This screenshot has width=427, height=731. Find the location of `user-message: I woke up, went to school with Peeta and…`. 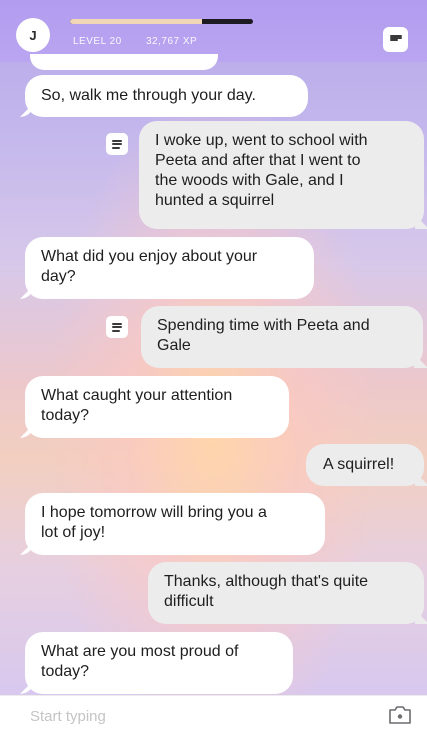

user-message: I woke up, went to school with Peeta and… is located at coordinates (281, 175).